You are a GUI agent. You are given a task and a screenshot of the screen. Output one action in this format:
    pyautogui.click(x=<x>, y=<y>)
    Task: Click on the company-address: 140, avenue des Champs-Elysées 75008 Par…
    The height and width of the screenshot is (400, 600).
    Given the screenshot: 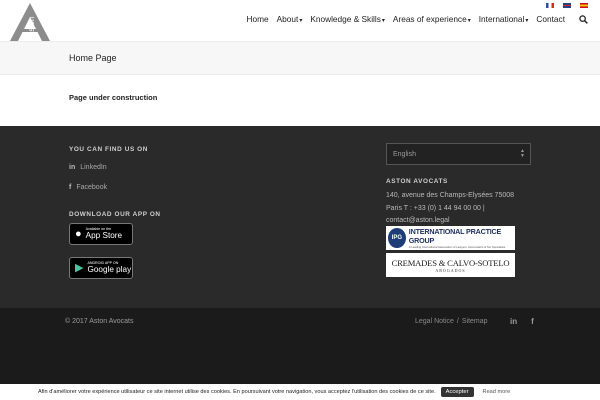 What is the action you would take?
    pyautogui.click(x=450, y=209)
    